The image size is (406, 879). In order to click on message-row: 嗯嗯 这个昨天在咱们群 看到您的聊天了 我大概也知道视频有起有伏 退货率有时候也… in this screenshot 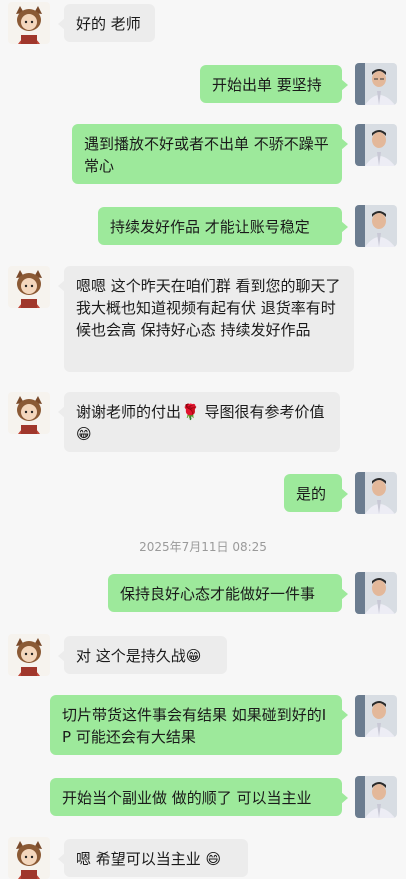, I will do `click(203, 319)`.